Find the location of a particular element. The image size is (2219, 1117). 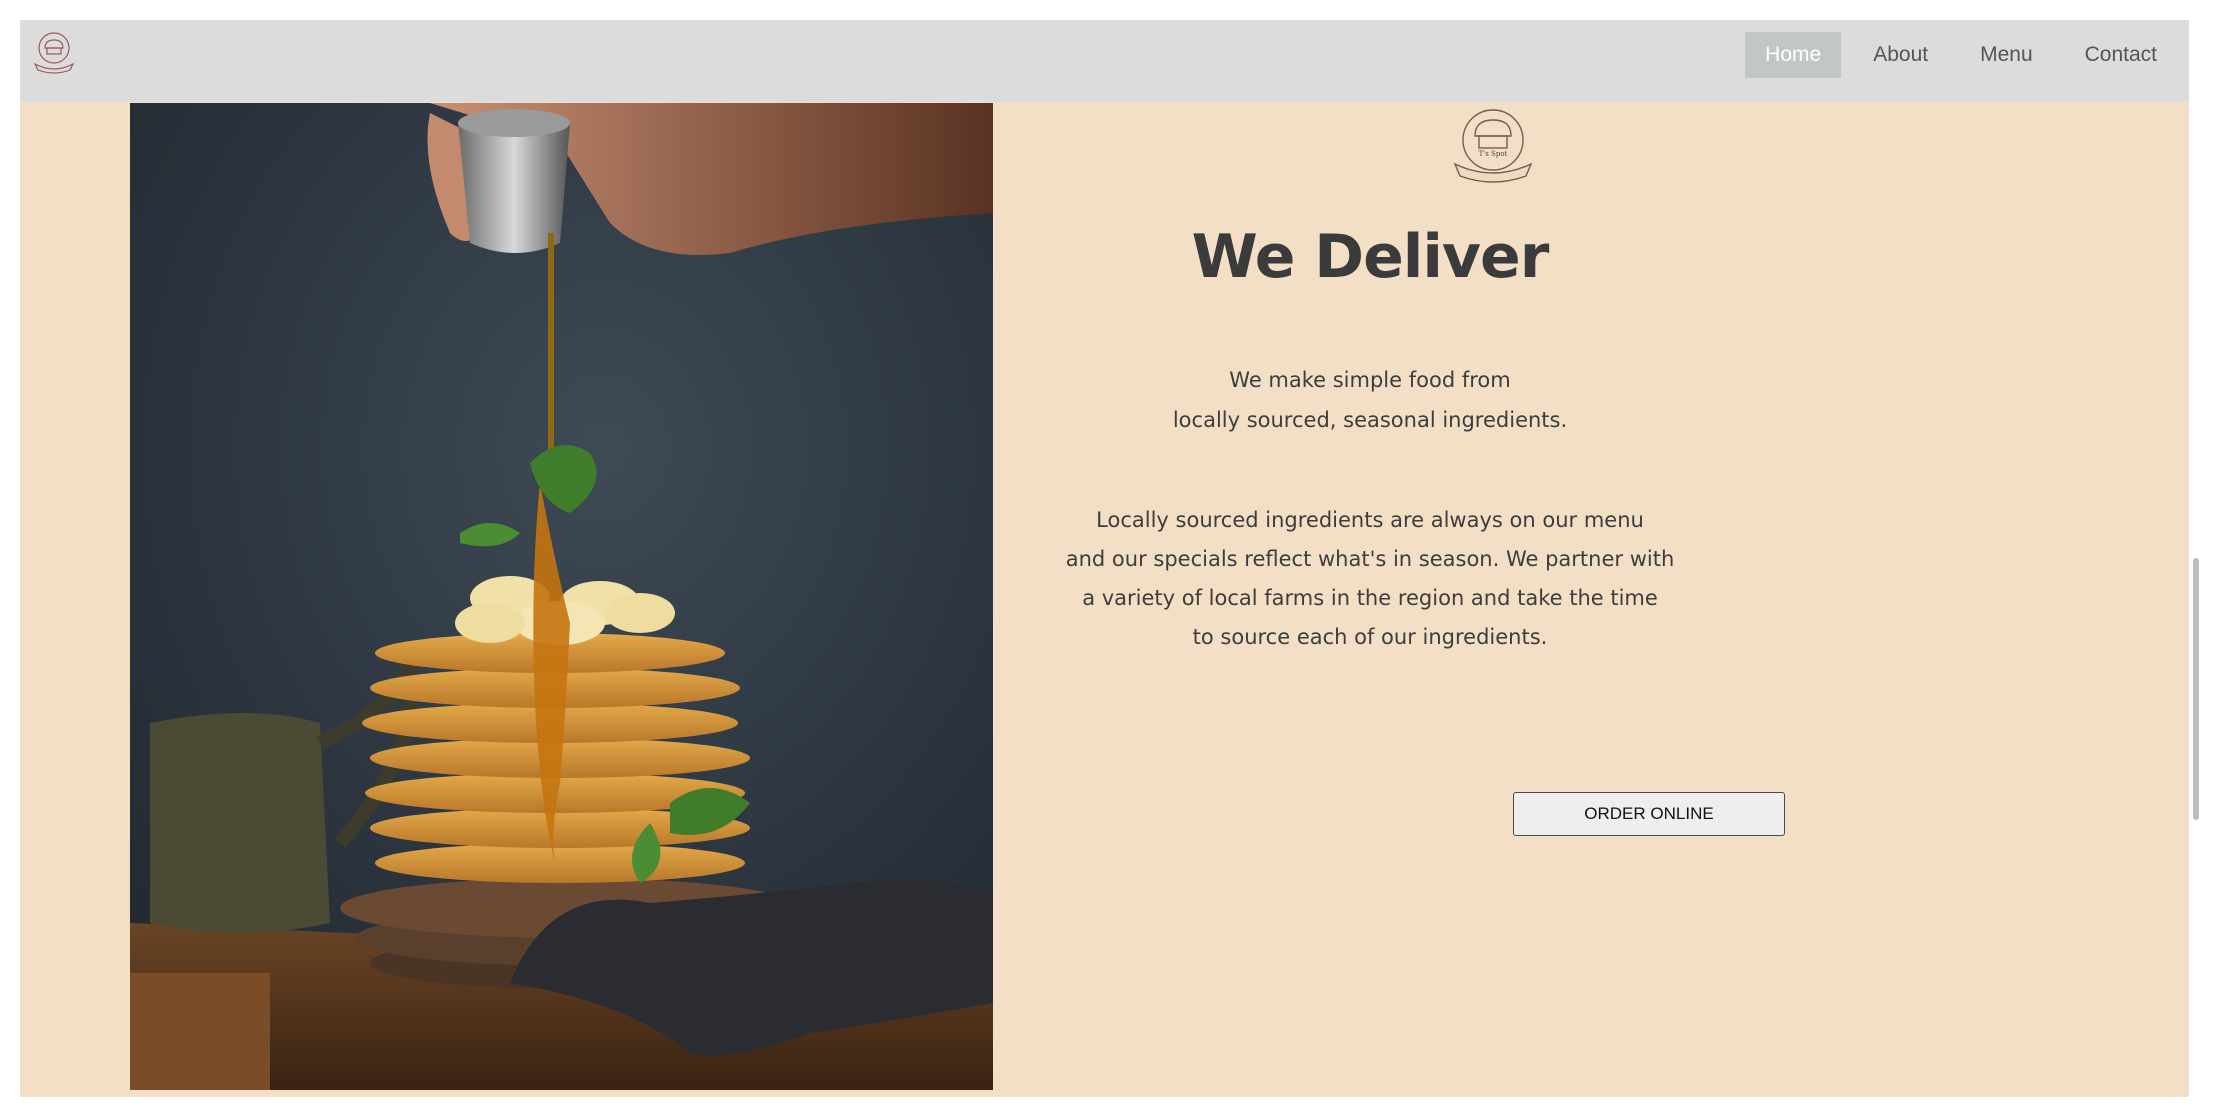

order-online-button: ORDER ONLINE is located at coordinates (1649, 814).